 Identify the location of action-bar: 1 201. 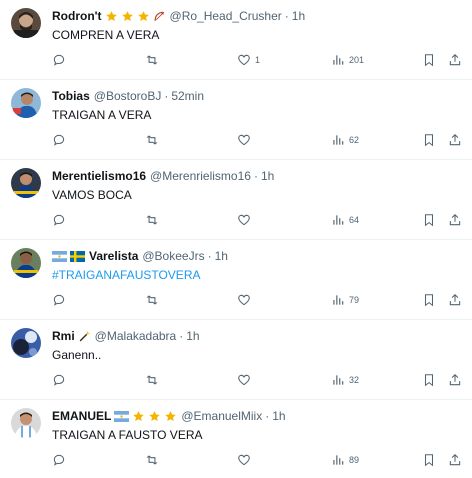
(236, 60).